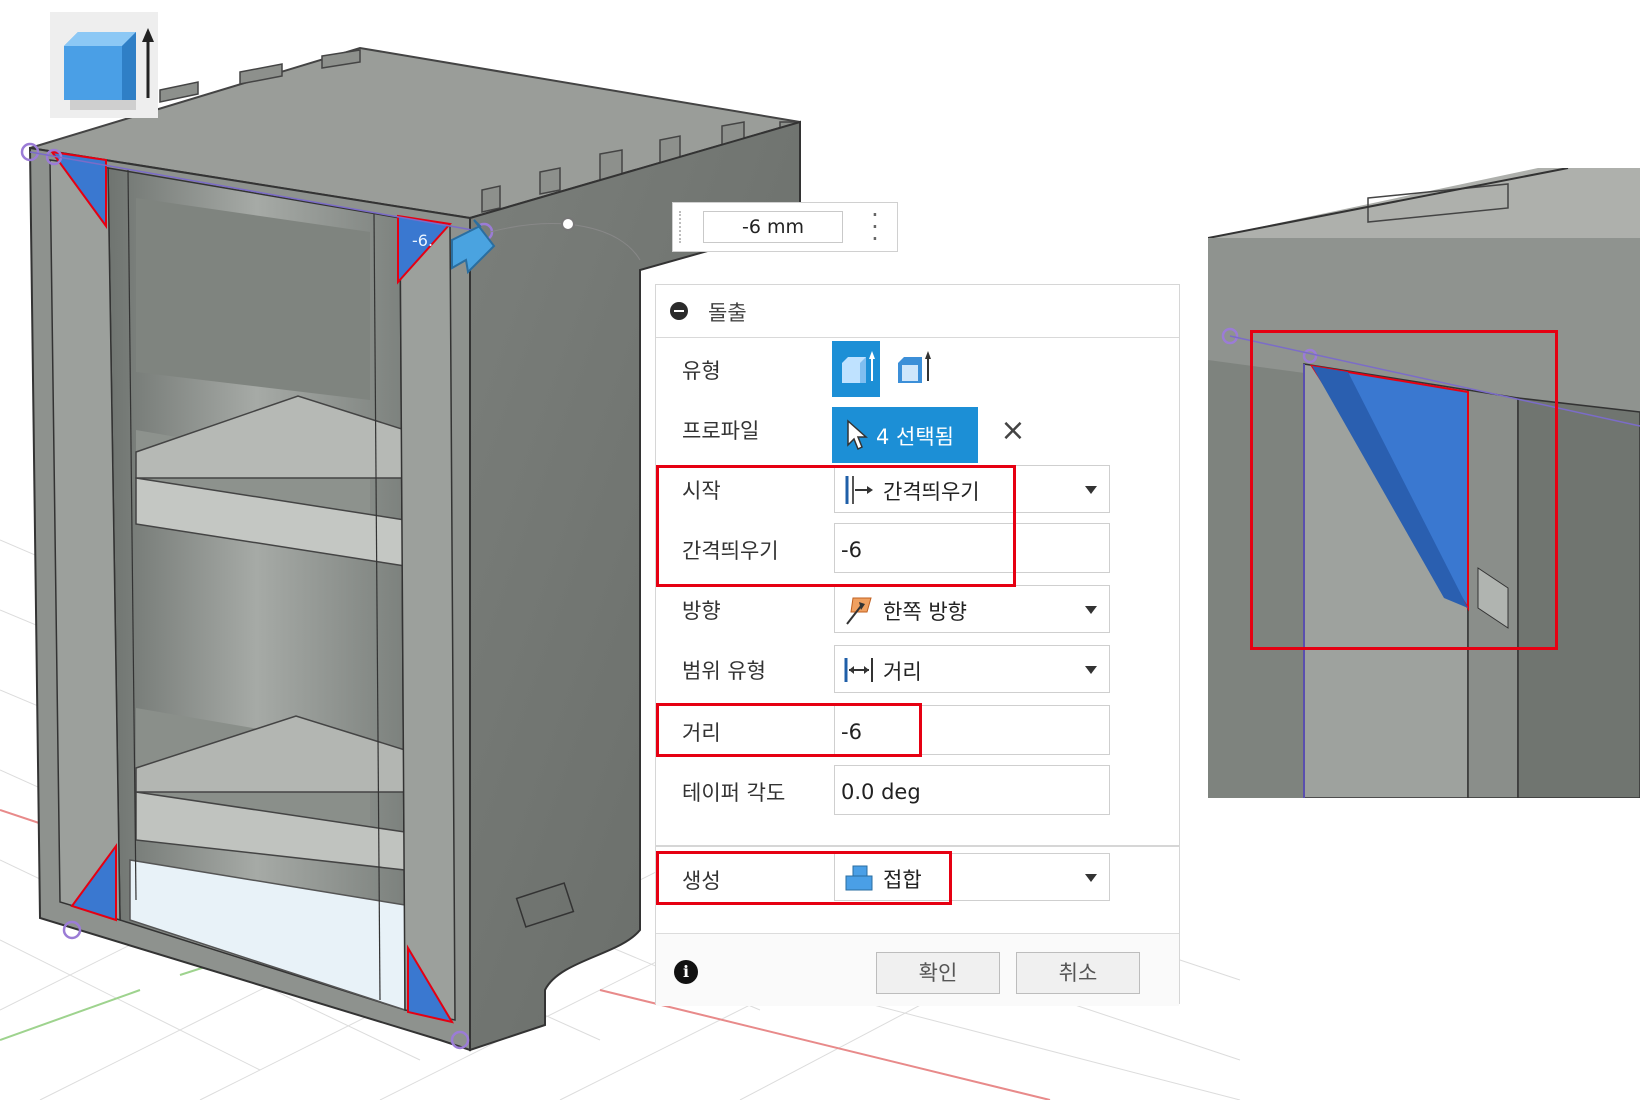  What do you see at coordinates (721, 431) in the screenshot?
I see `profile-label: 프로파일` at bounding box center [721, 431].